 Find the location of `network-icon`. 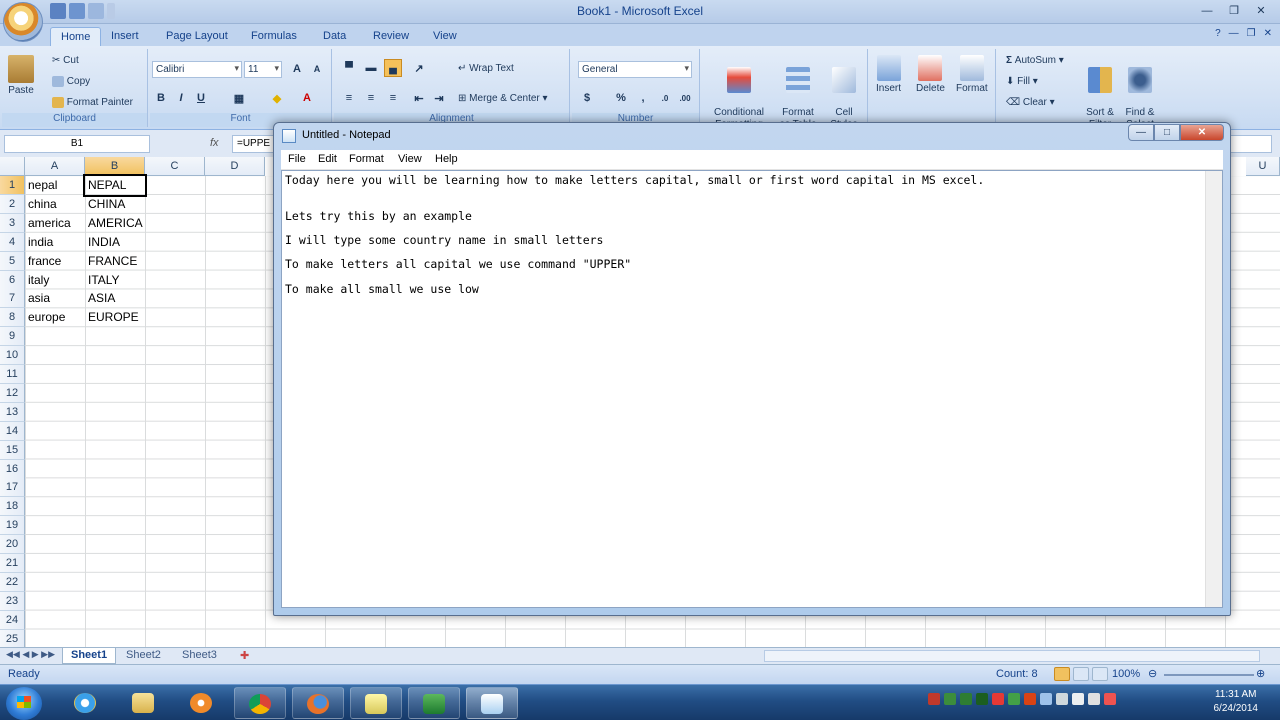

network-icon is located at coordinates (1062, 699).